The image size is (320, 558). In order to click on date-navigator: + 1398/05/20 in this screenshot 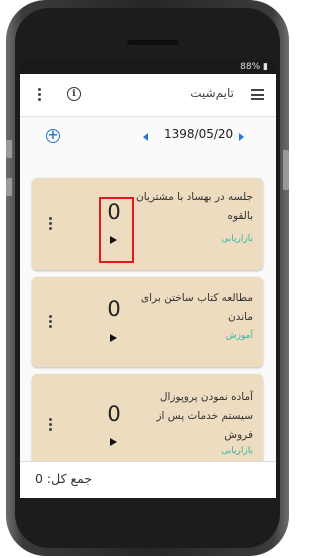, I will do `click(148, 137)`.